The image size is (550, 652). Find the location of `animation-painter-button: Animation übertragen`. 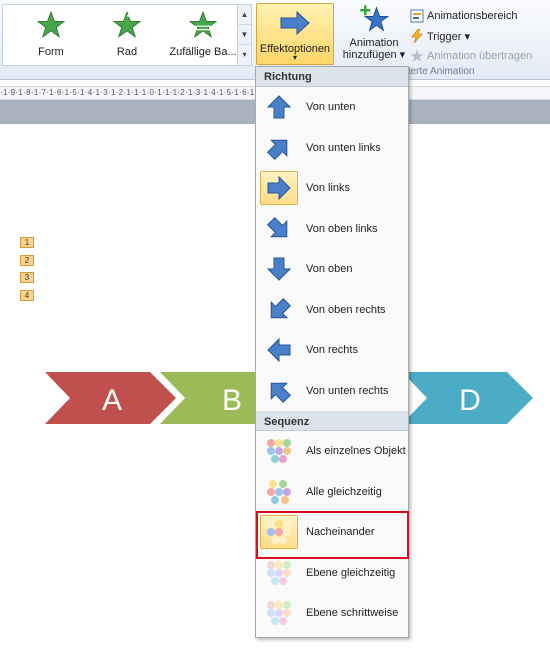

animation-painter-button: Animation übertragen is located at coordinates (471, 56).